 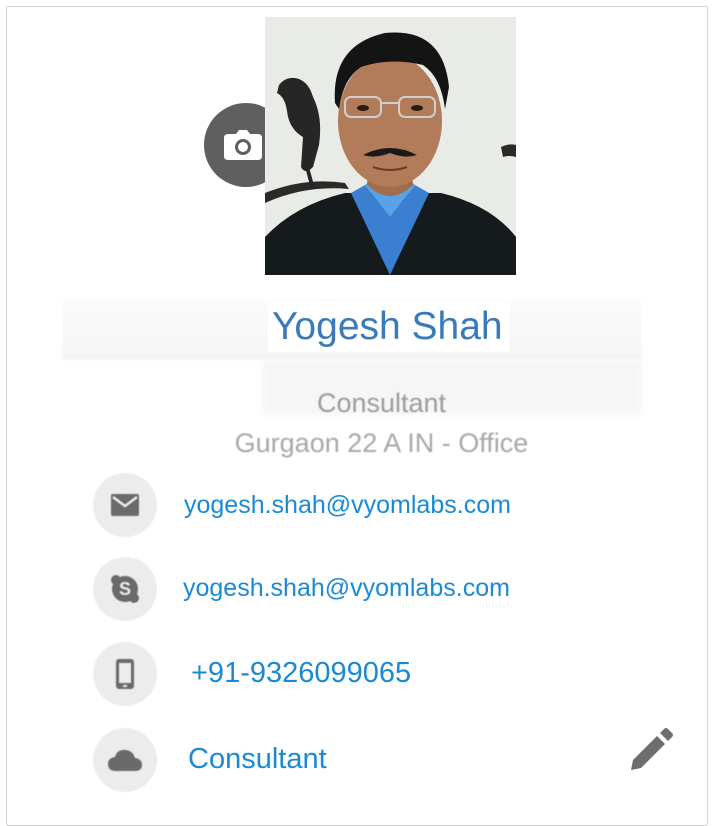 I want to click on skype-icon-circle: S, so click(x=125, y=589).